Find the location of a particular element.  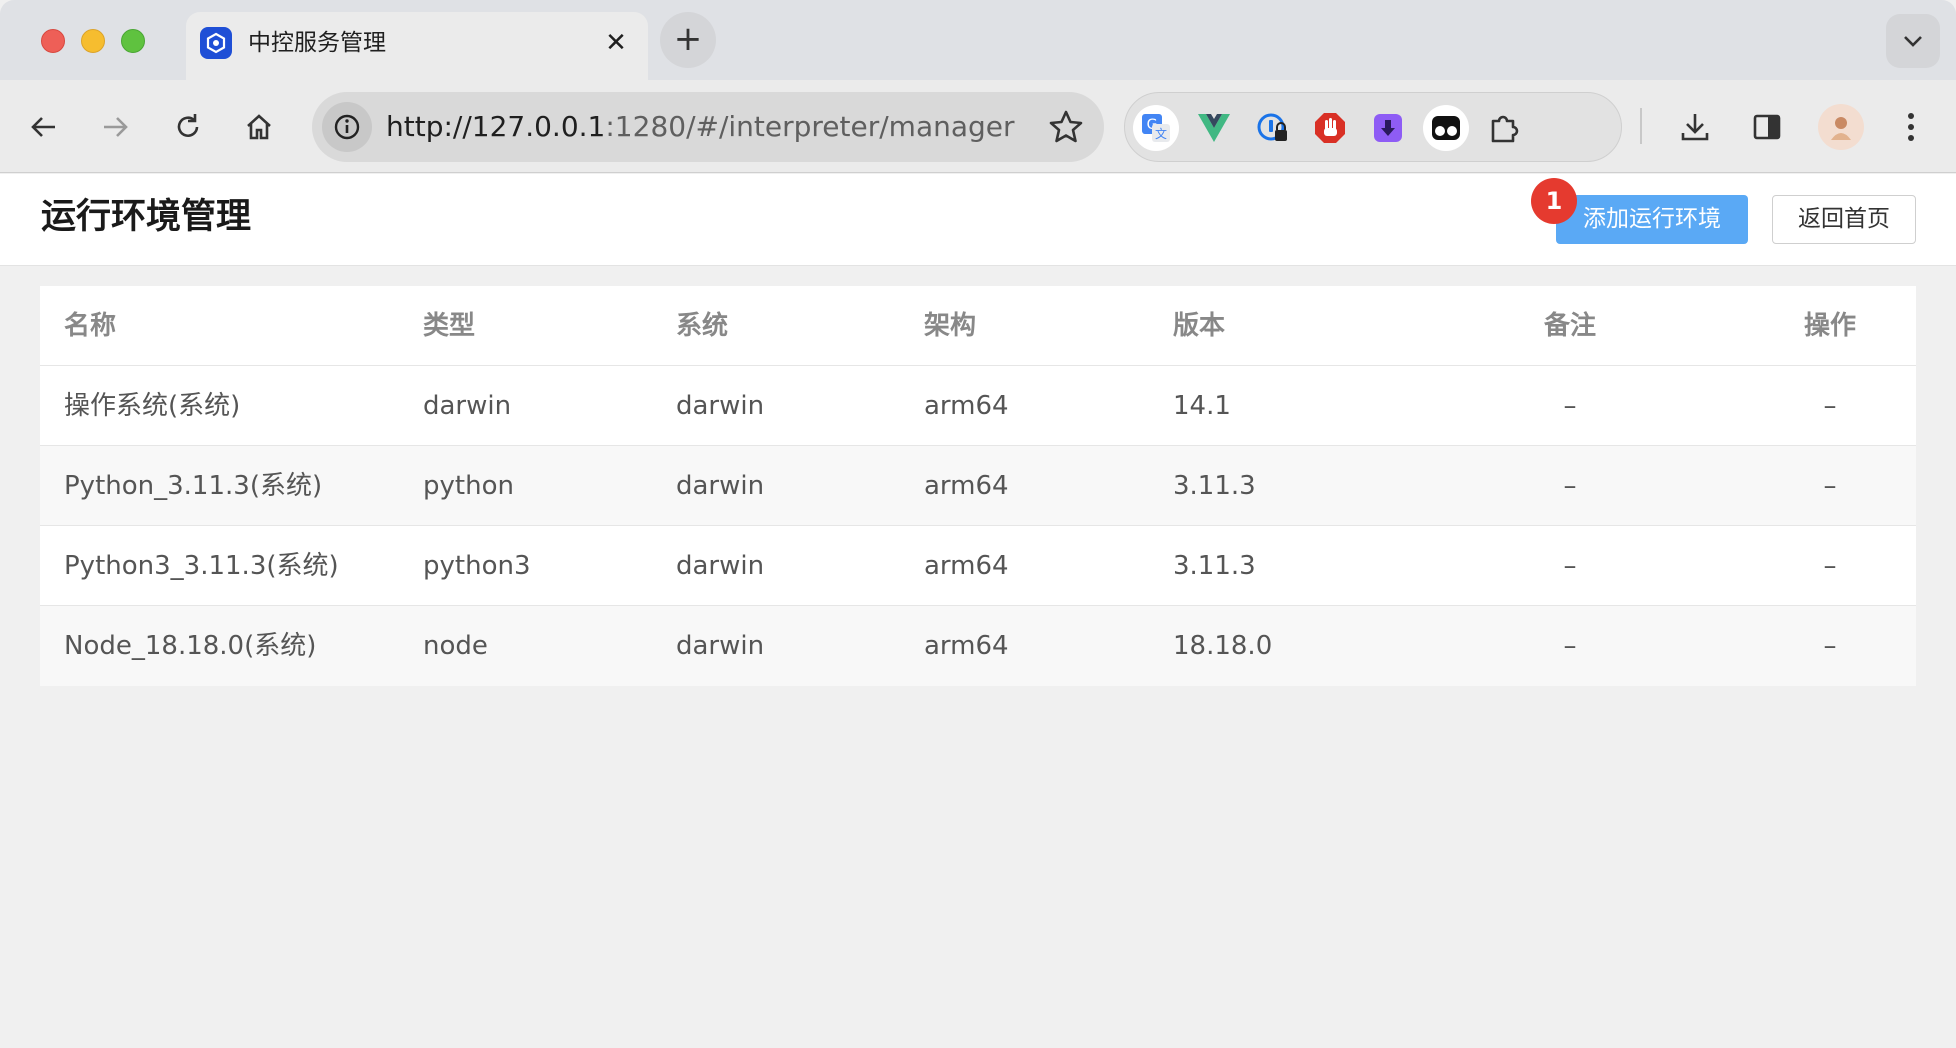

extensions-bar: G文 is located at coordinates (1373, 127).